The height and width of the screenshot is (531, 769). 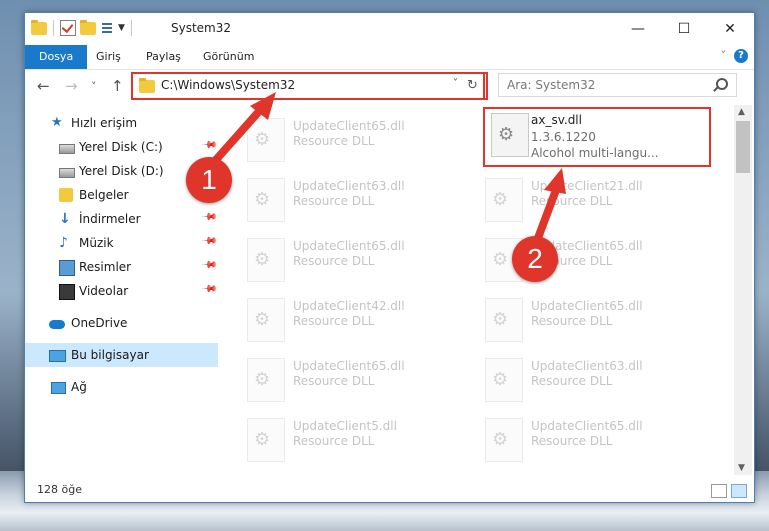 What do you see at coordinates (121, 219) in the screenshot?
I see `sidebar-item-downloads: ↓ İndirmeler 📌` at bounding box center [121, 219].